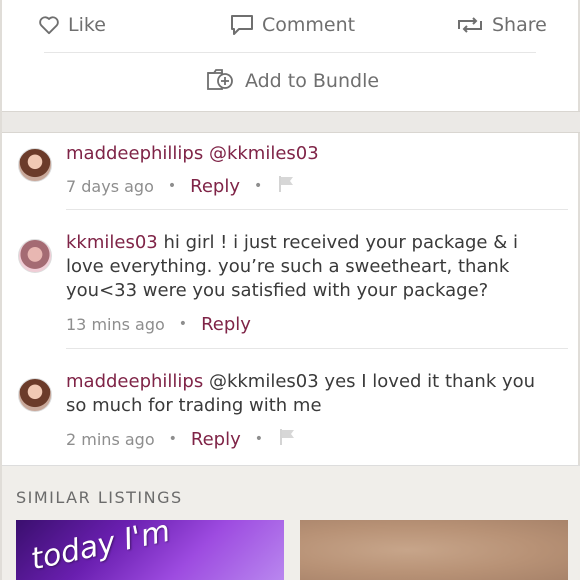 The width and height of the screenshot is (580, 580). What do you see at coordinates (87, 25) in the screenshot?
I see `like-label: Like` at bounding box center [87, 25].